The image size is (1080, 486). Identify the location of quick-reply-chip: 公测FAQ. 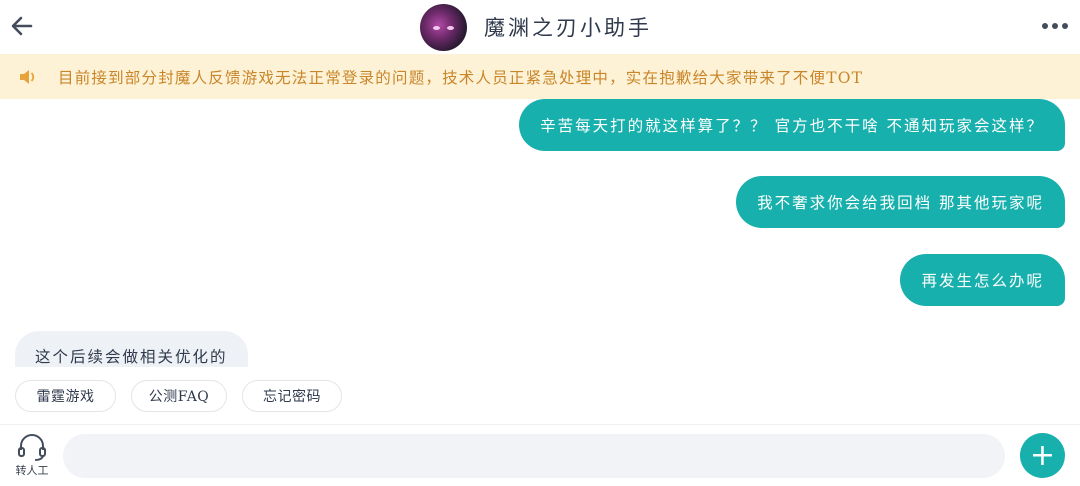
(179, 396).